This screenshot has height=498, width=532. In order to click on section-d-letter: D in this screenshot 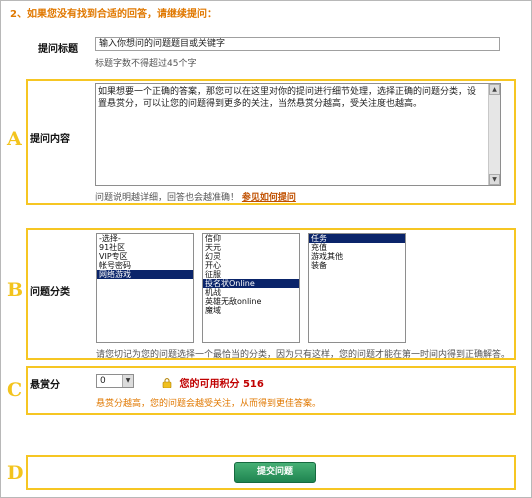, I will do `click(15, 473)`.